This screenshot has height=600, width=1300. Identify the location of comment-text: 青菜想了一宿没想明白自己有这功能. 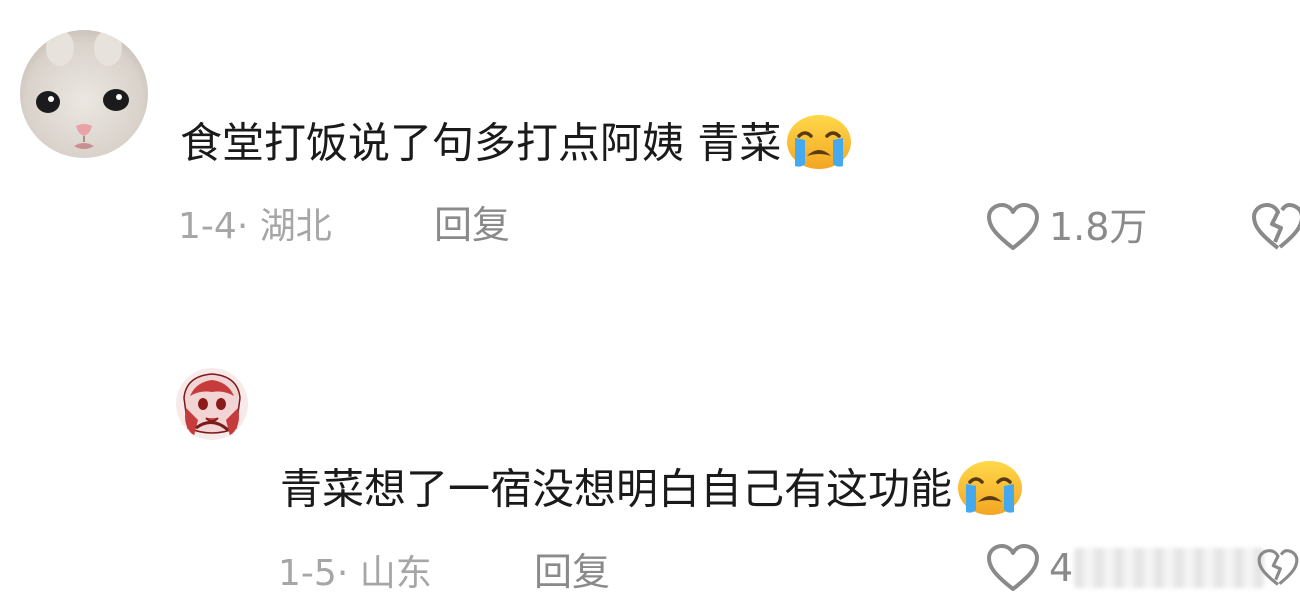
(652, 490).